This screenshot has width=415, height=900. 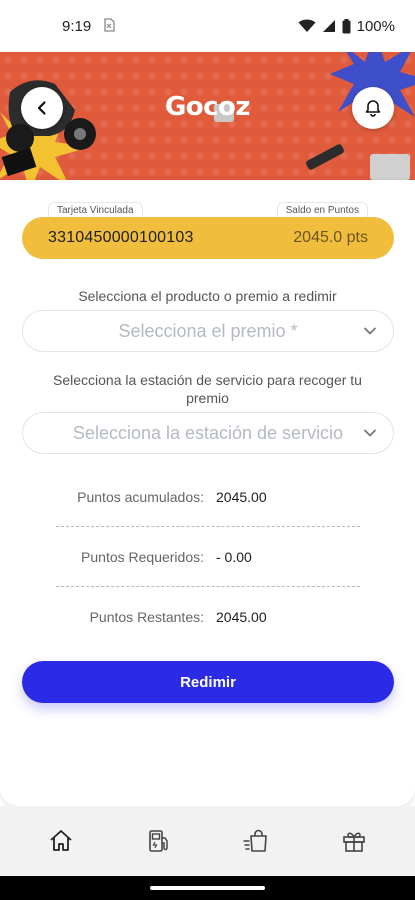 I want to click on prize-select: Selecciona el premio *, so click(x=208, y=331).